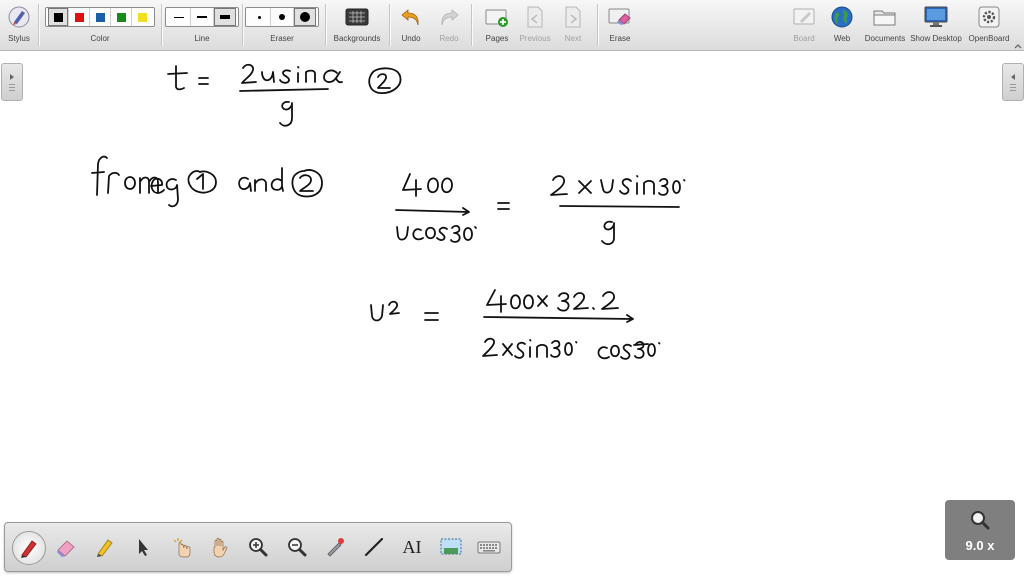 The image size is (1024, 576). I want to click on equation-t-ink, so click(284, 95).